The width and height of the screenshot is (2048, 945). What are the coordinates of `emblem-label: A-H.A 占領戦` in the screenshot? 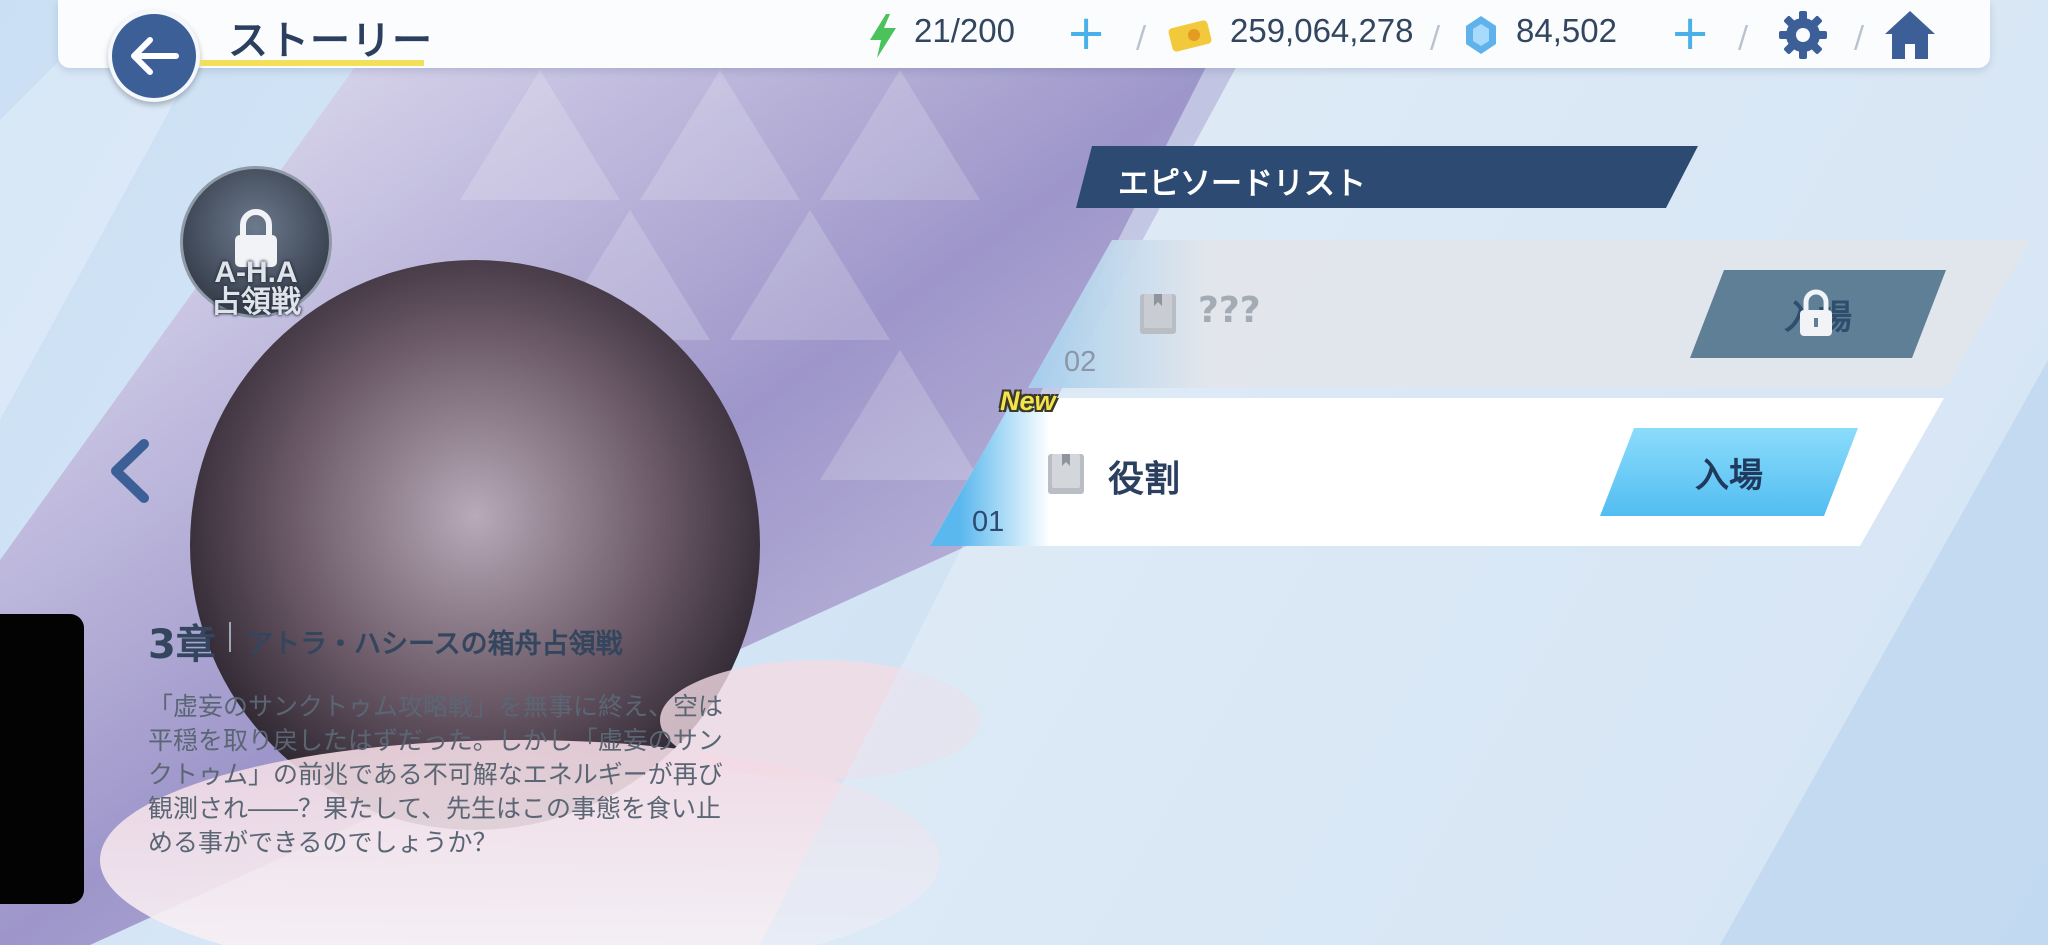 It's located at (256, 288).